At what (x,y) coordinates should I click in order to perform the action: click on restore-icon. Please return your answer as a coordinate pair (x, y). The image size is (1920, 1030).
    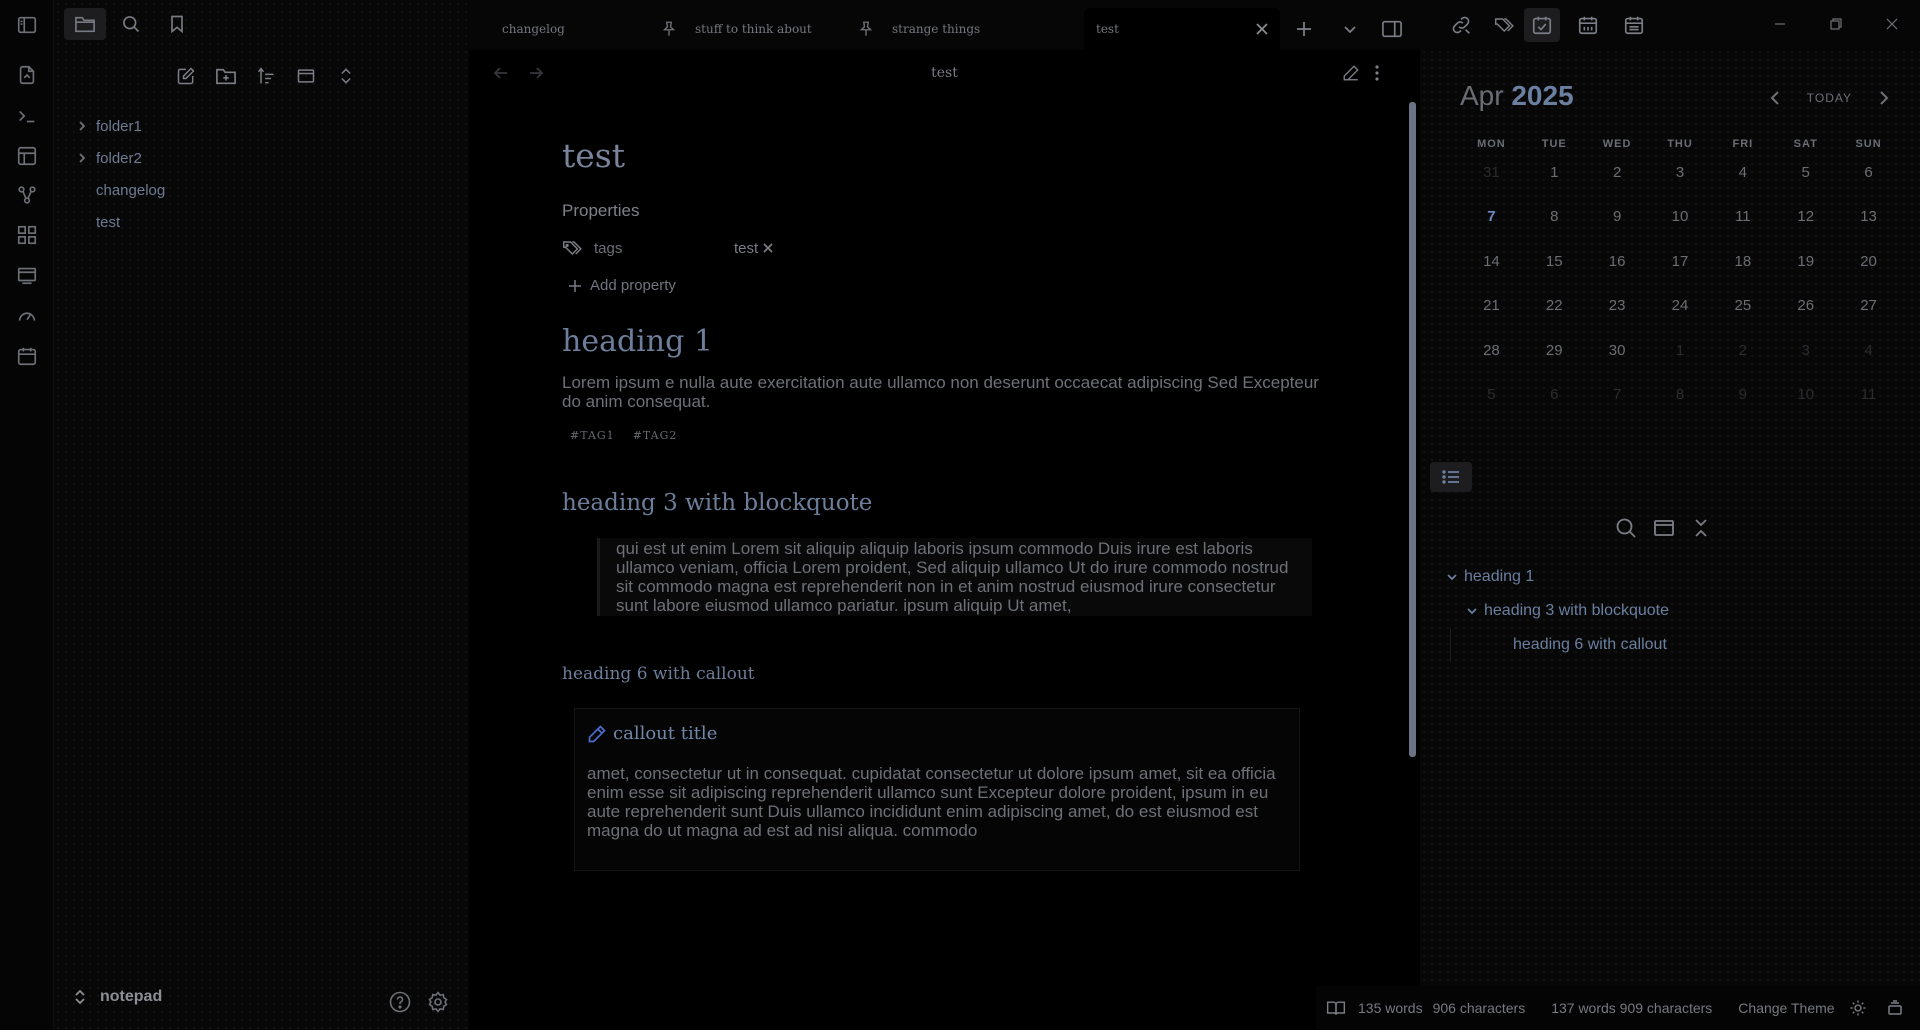
    Looking at the image, I should click on (1836, 24).